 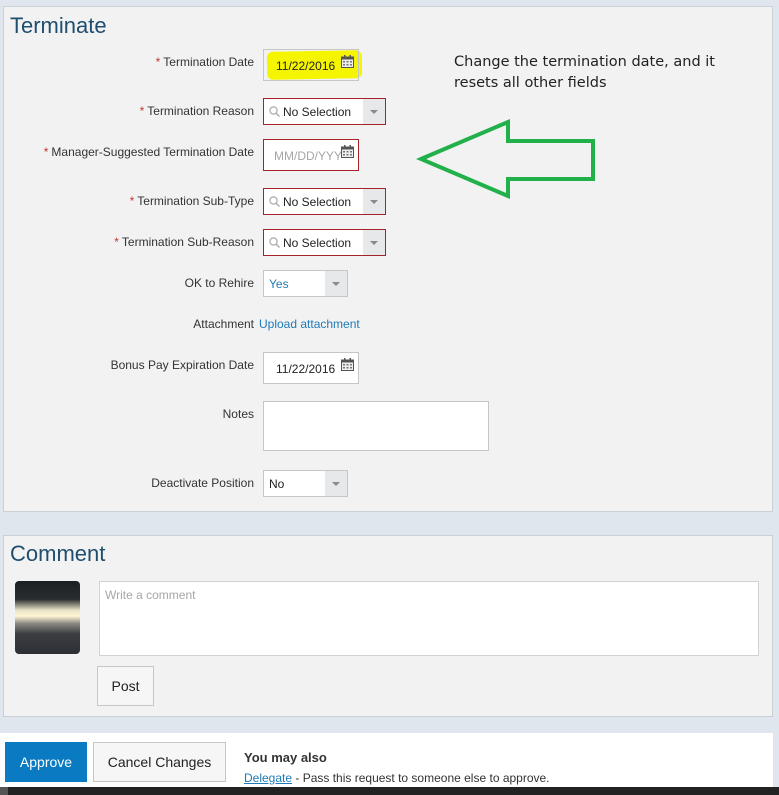 What do you see at coordinates (125, 686) in the screenshot?
I see `post-button: Post` at bounding box center [125, 686].